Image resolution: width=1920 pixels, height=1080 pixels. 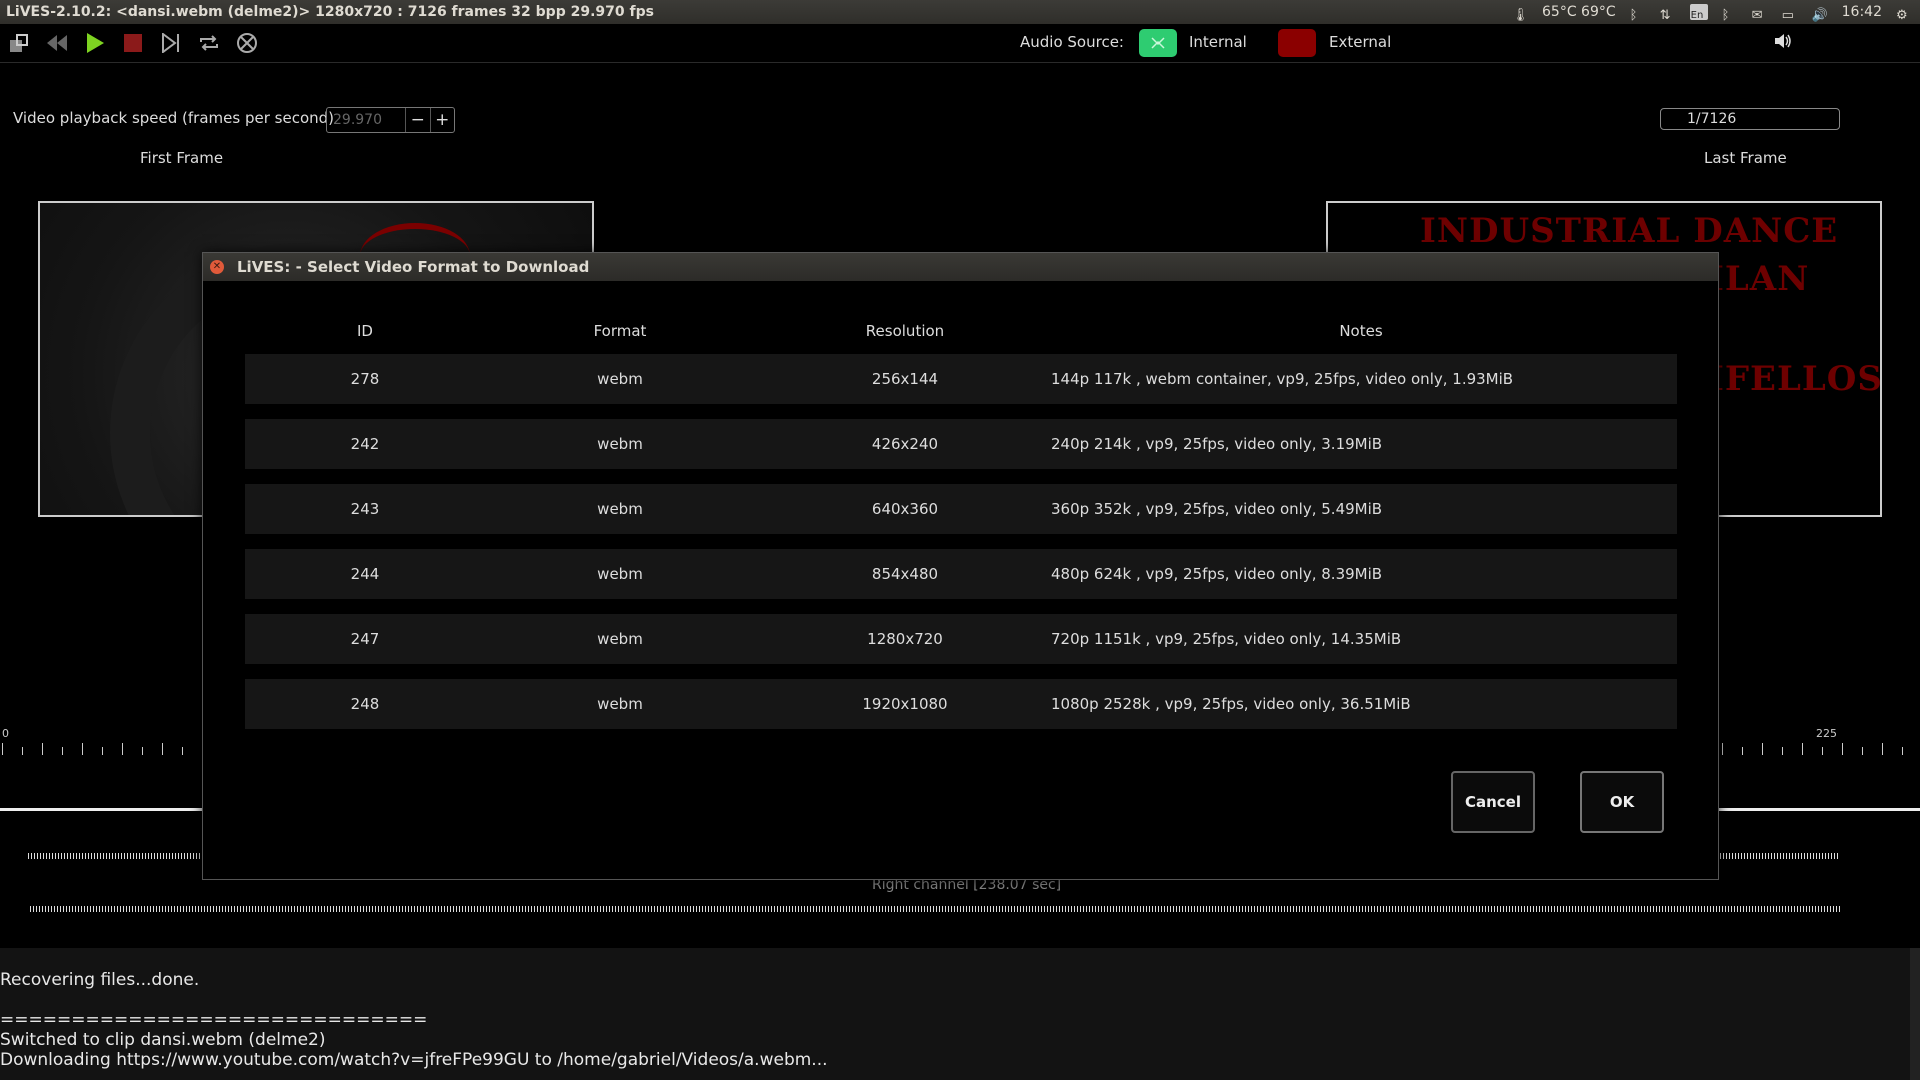 I want to click on separate-window-icon, so click(x=19, y=43).